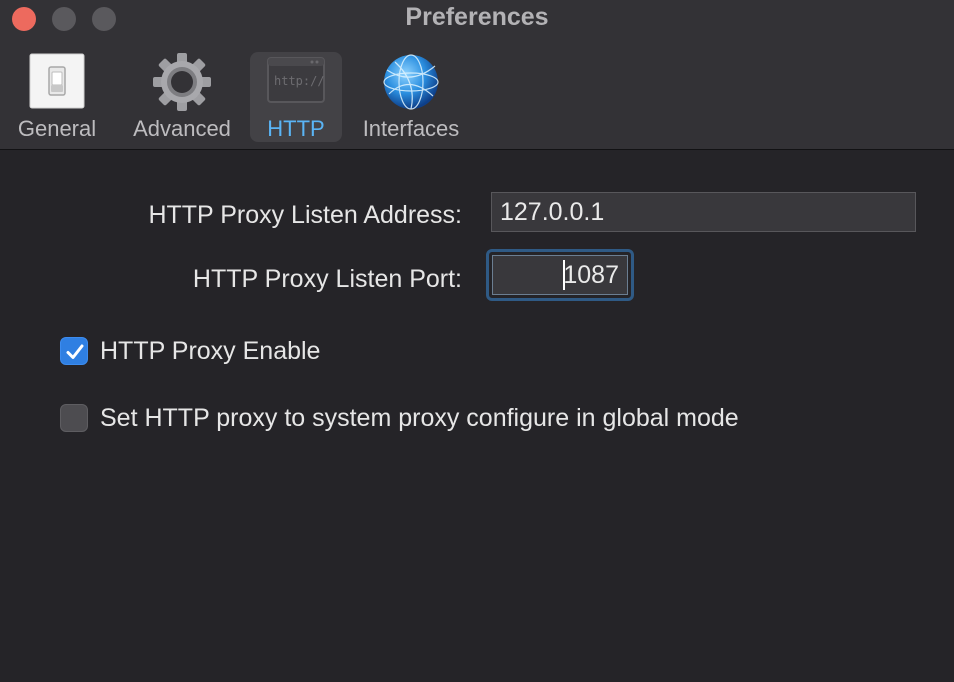 This screenshot has height=682, width=954. What do you see at coordinates (411, 128) in the screenshot?
I see `tab-interfaces-label: Interfaces` at bounding box center [411, 128].